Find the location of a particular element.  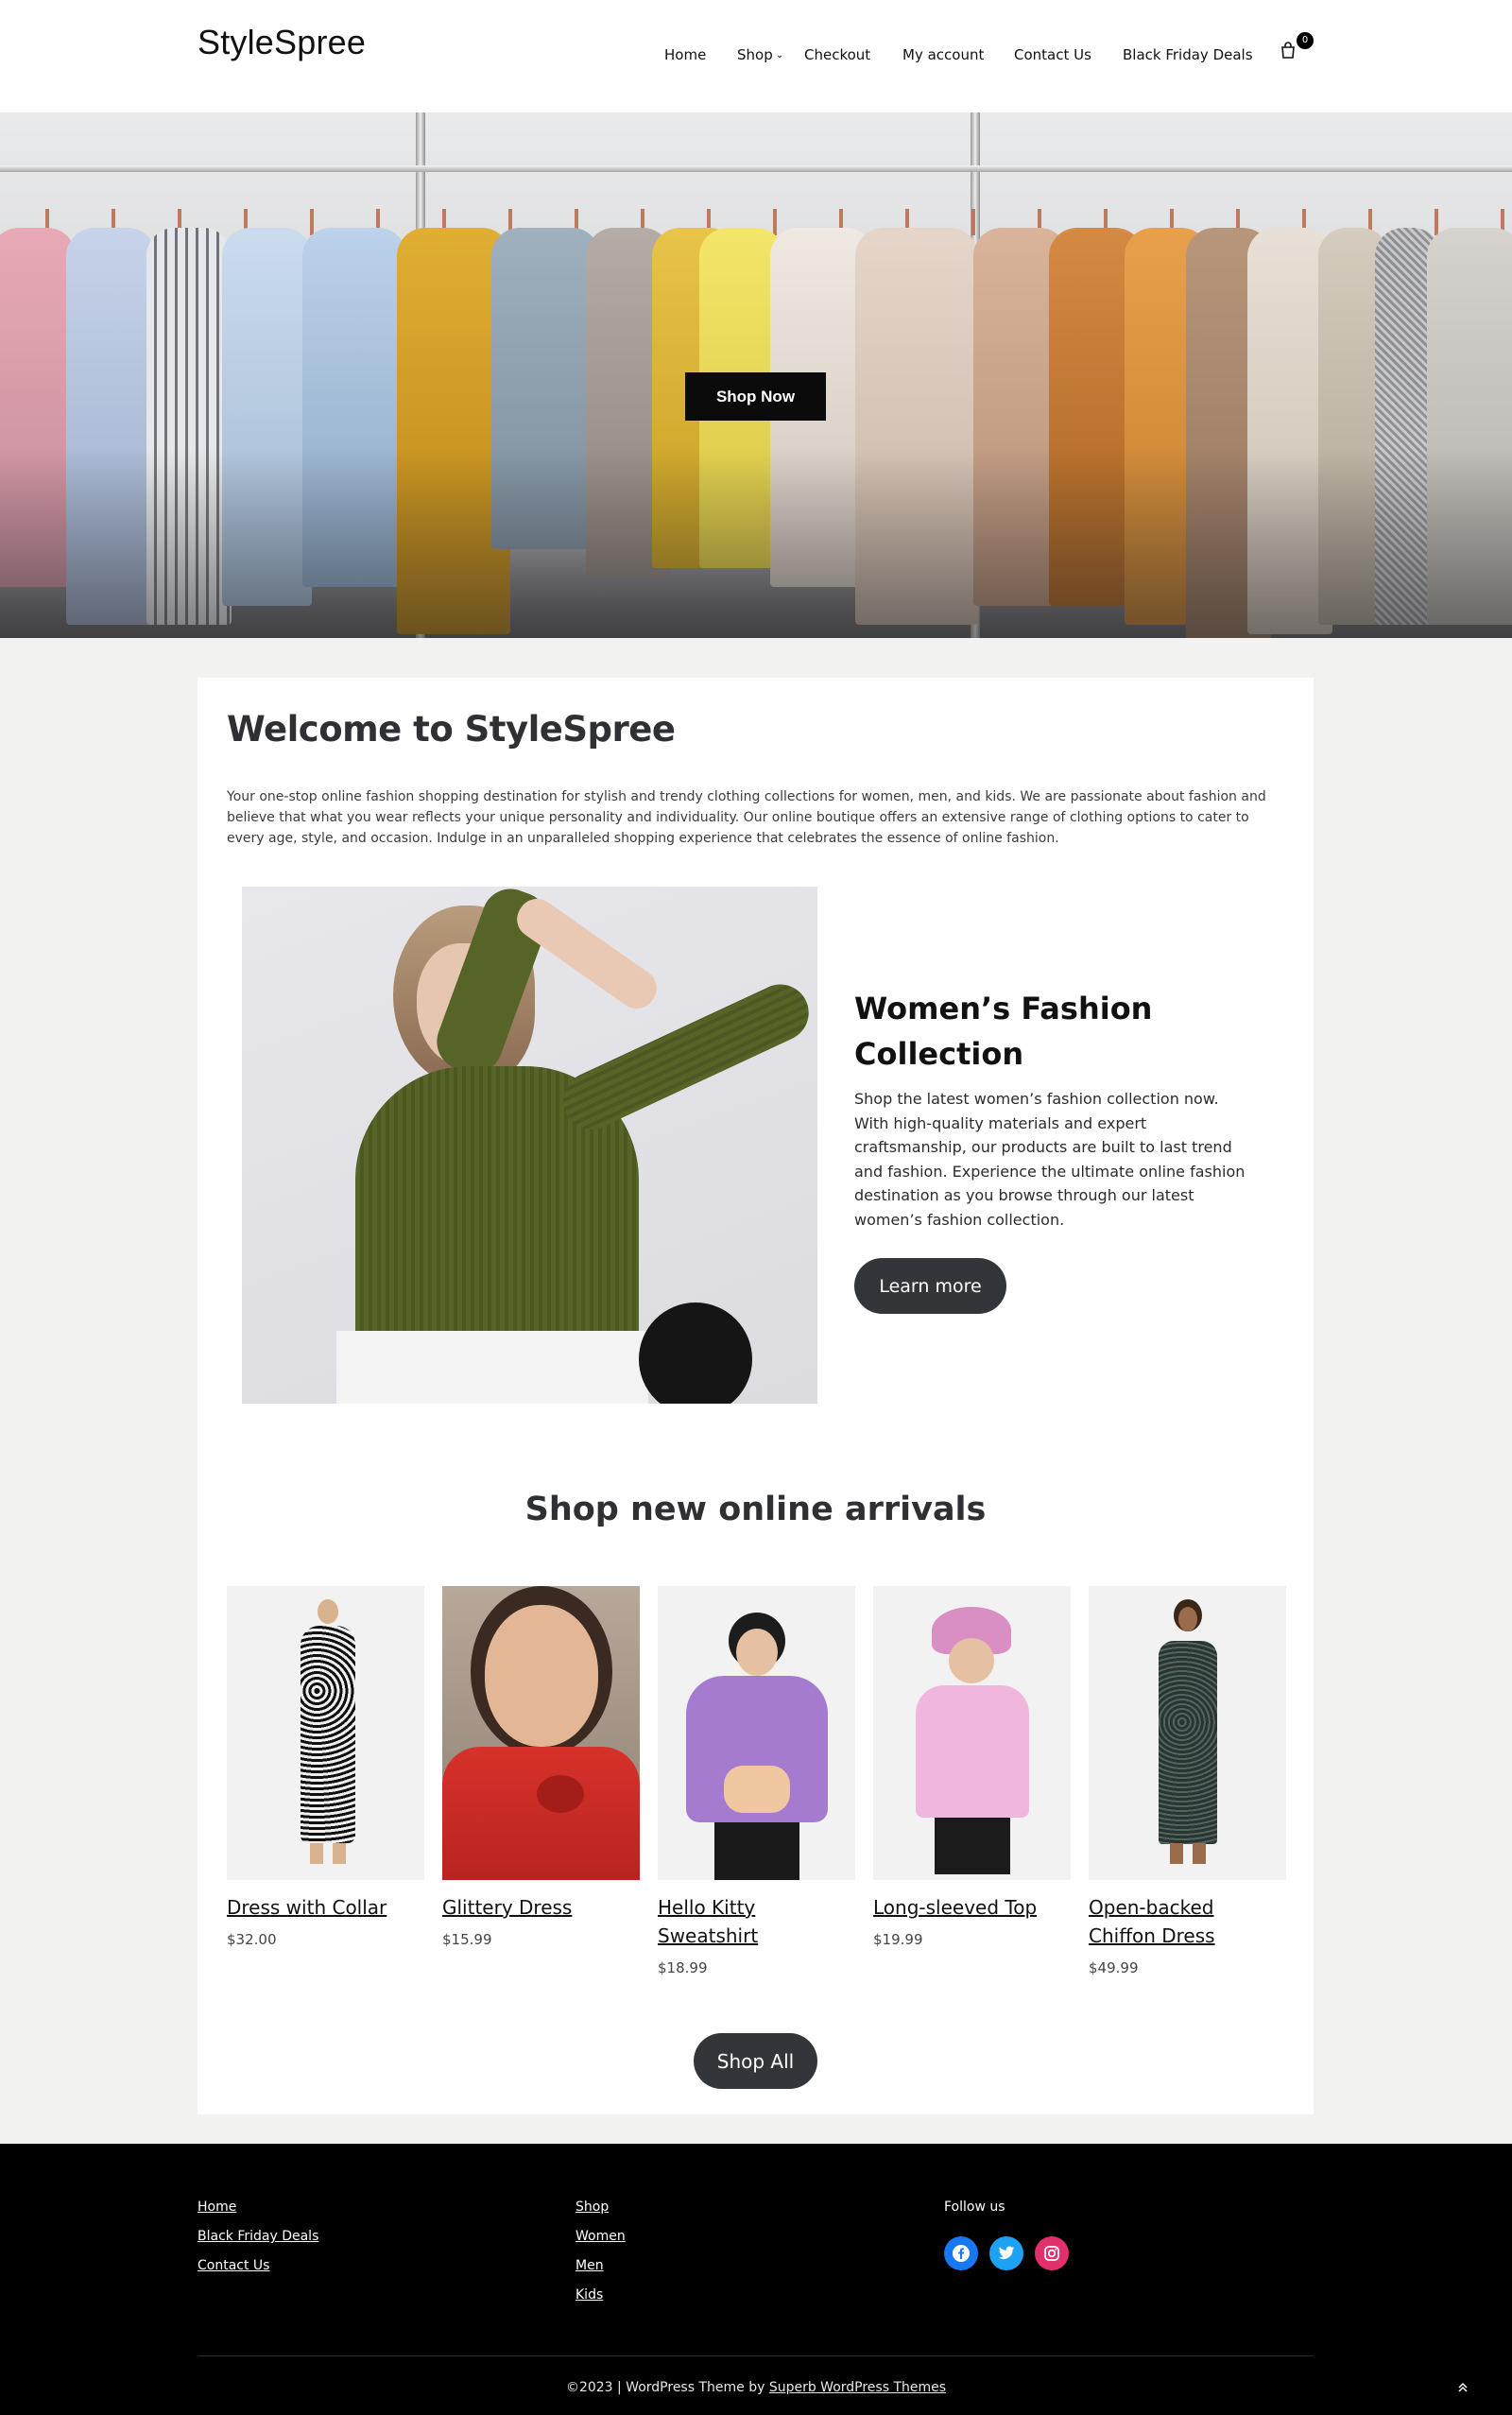

nav-home: Home is located at coordinates (685, 55).